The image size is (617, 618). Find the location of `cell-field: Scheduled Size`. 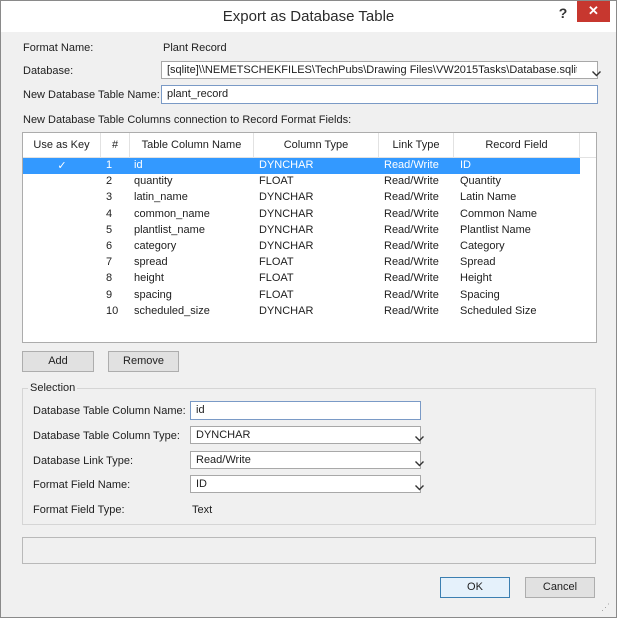

cell-field: Scheduled Size is located at coordinates (498, 310).